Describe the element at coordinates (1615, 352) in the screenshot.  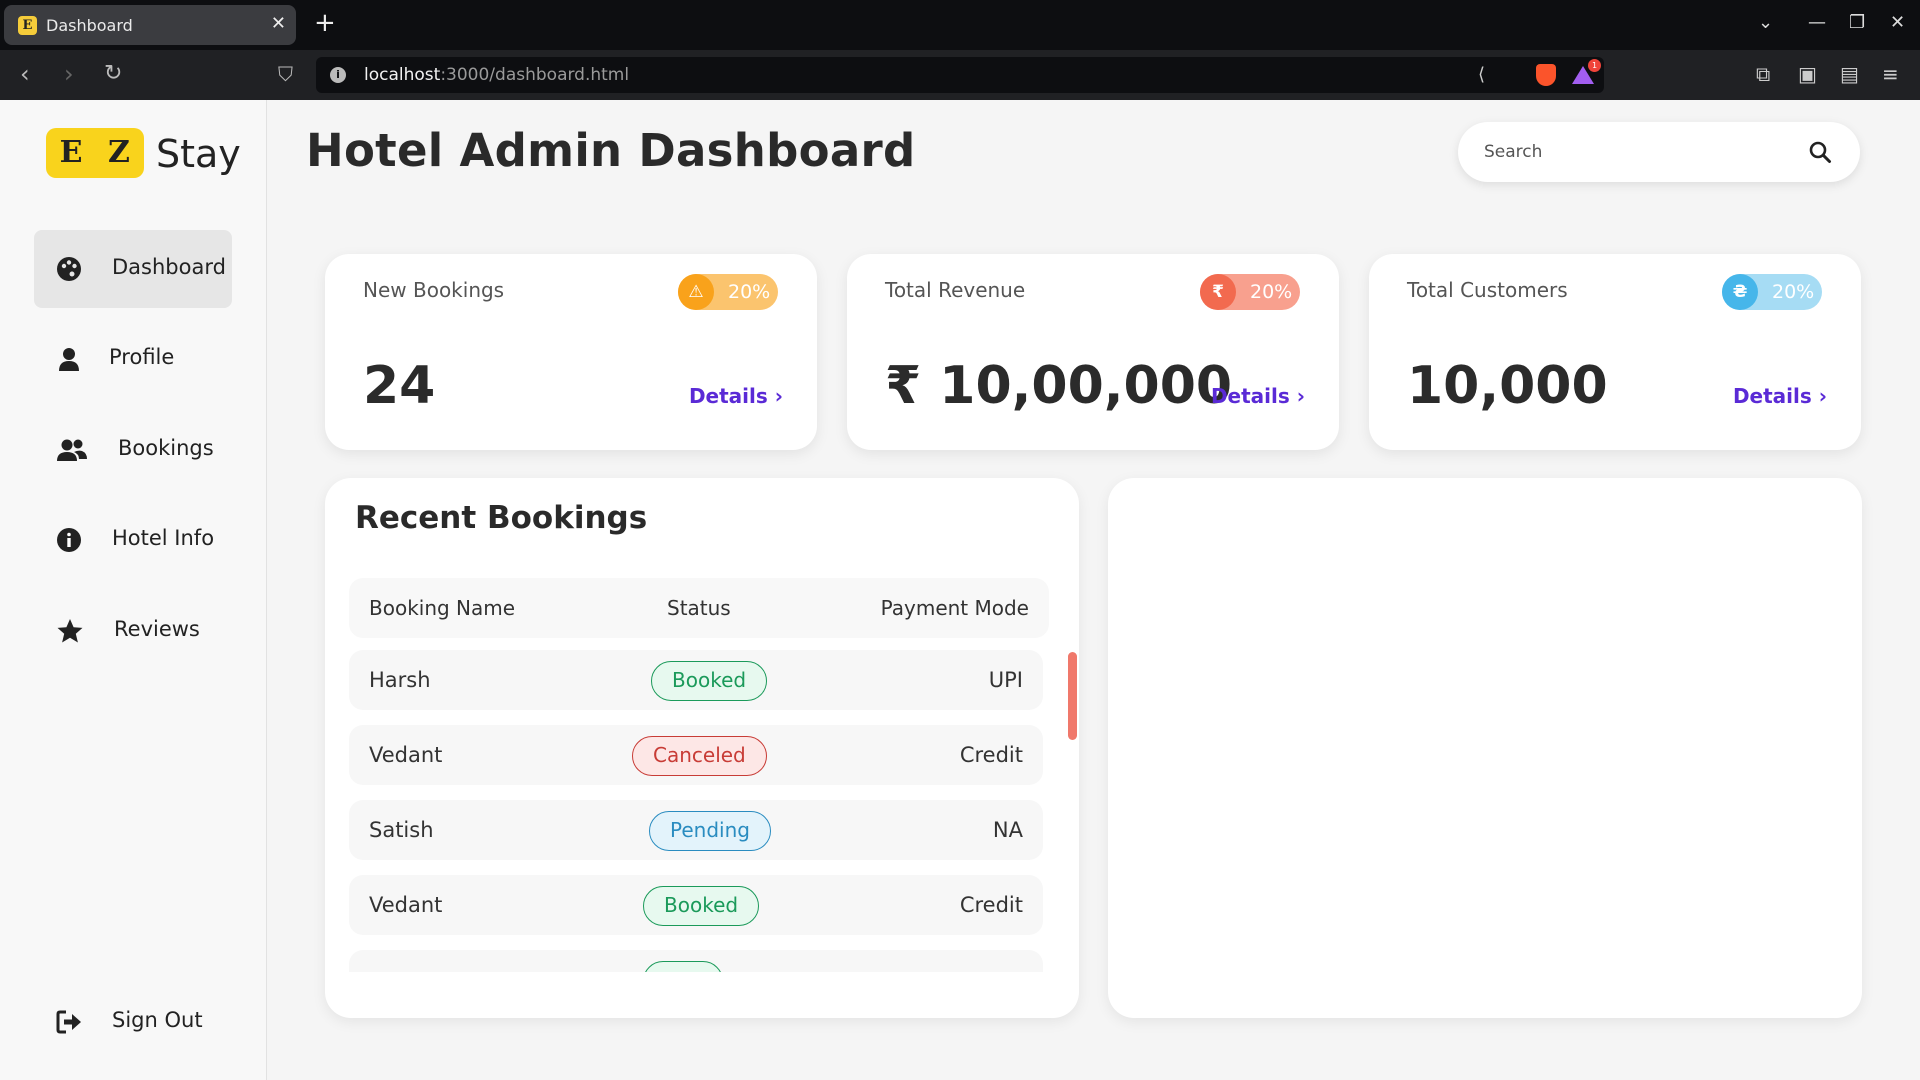
I see `stat-card-total-customers: Total Customers ₴ 20% 10,000 Details ›` at that location.